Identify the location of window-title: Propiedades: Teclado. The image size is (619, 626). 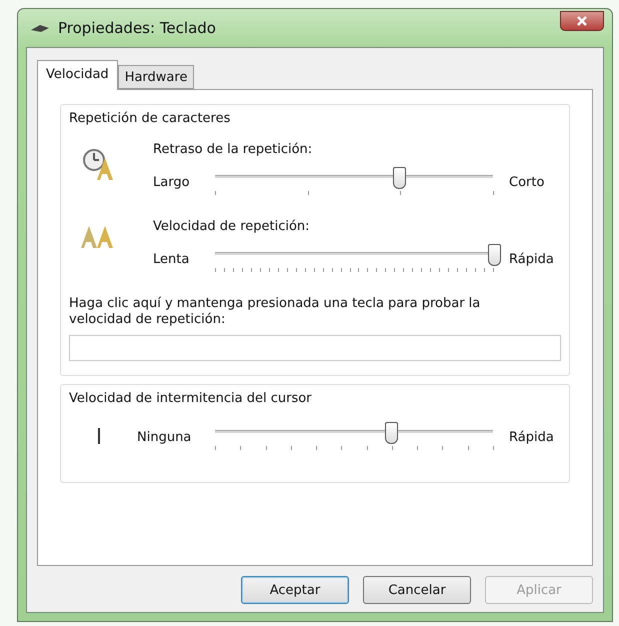
(137, 28).